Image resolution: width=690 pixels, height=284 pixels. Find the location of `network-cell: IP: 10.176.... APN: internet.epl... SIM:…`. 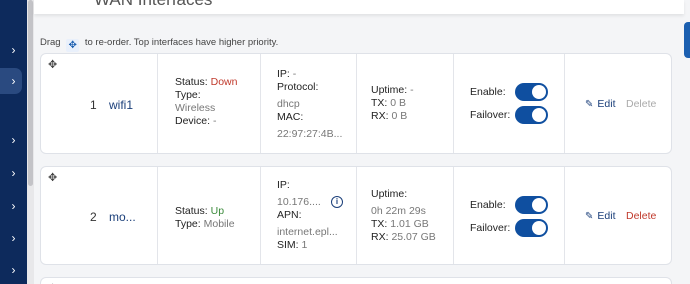

network-cell: IP: 10.176.... APN: internet.epl... SIM:… is located at coordinates (308, 215).